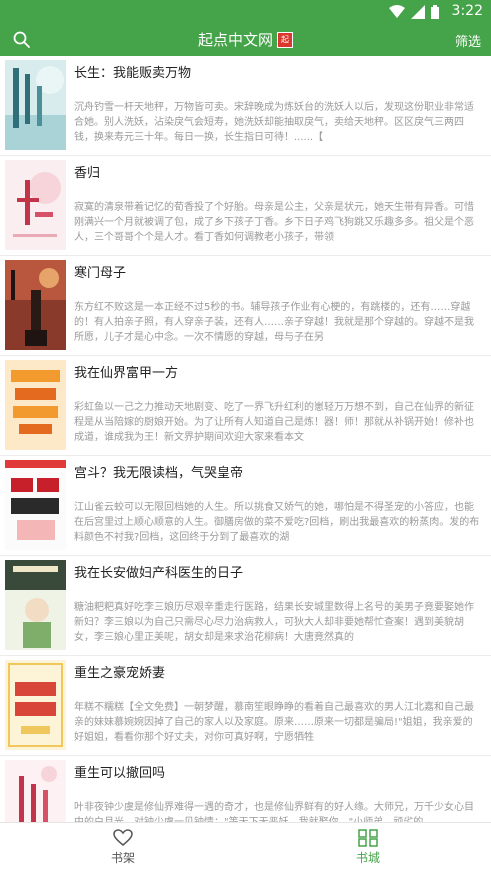 Image resolution: width=491 pixels, height=875 pixels. What do you see at coordinates (467, 11) in the screenshot?
I see `status-time: 3:22` at bounding box center [467, 11].